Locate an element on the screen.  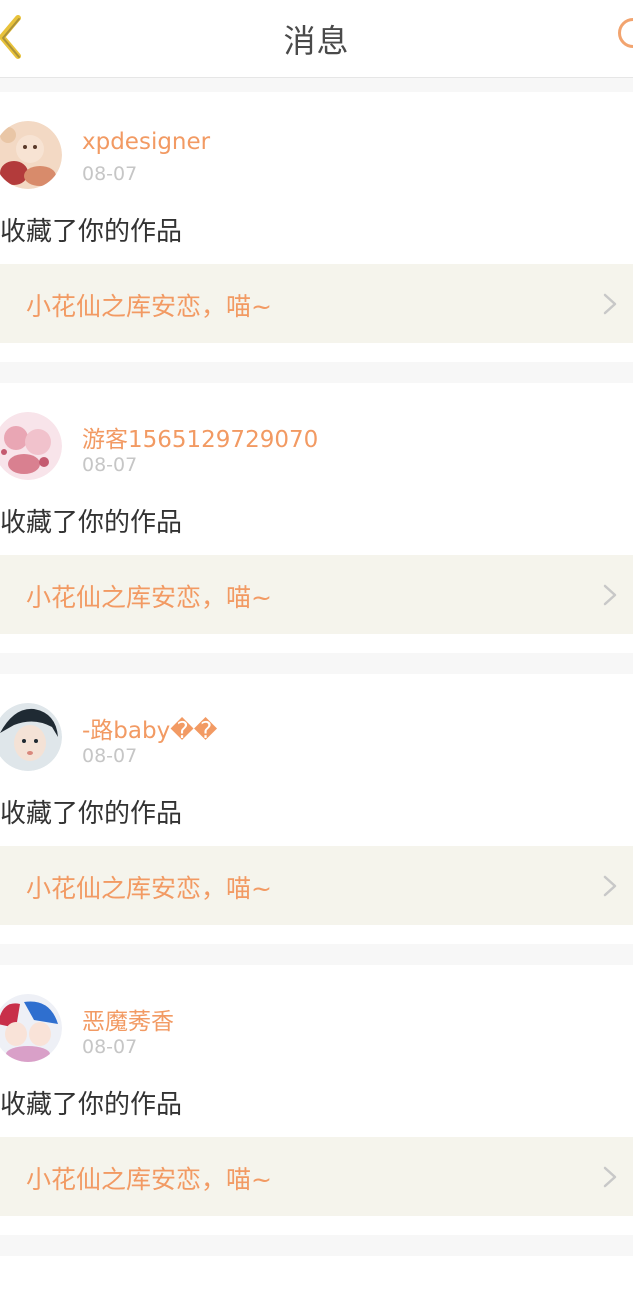
page-title: 消息 is located at coordinates (316, 41).